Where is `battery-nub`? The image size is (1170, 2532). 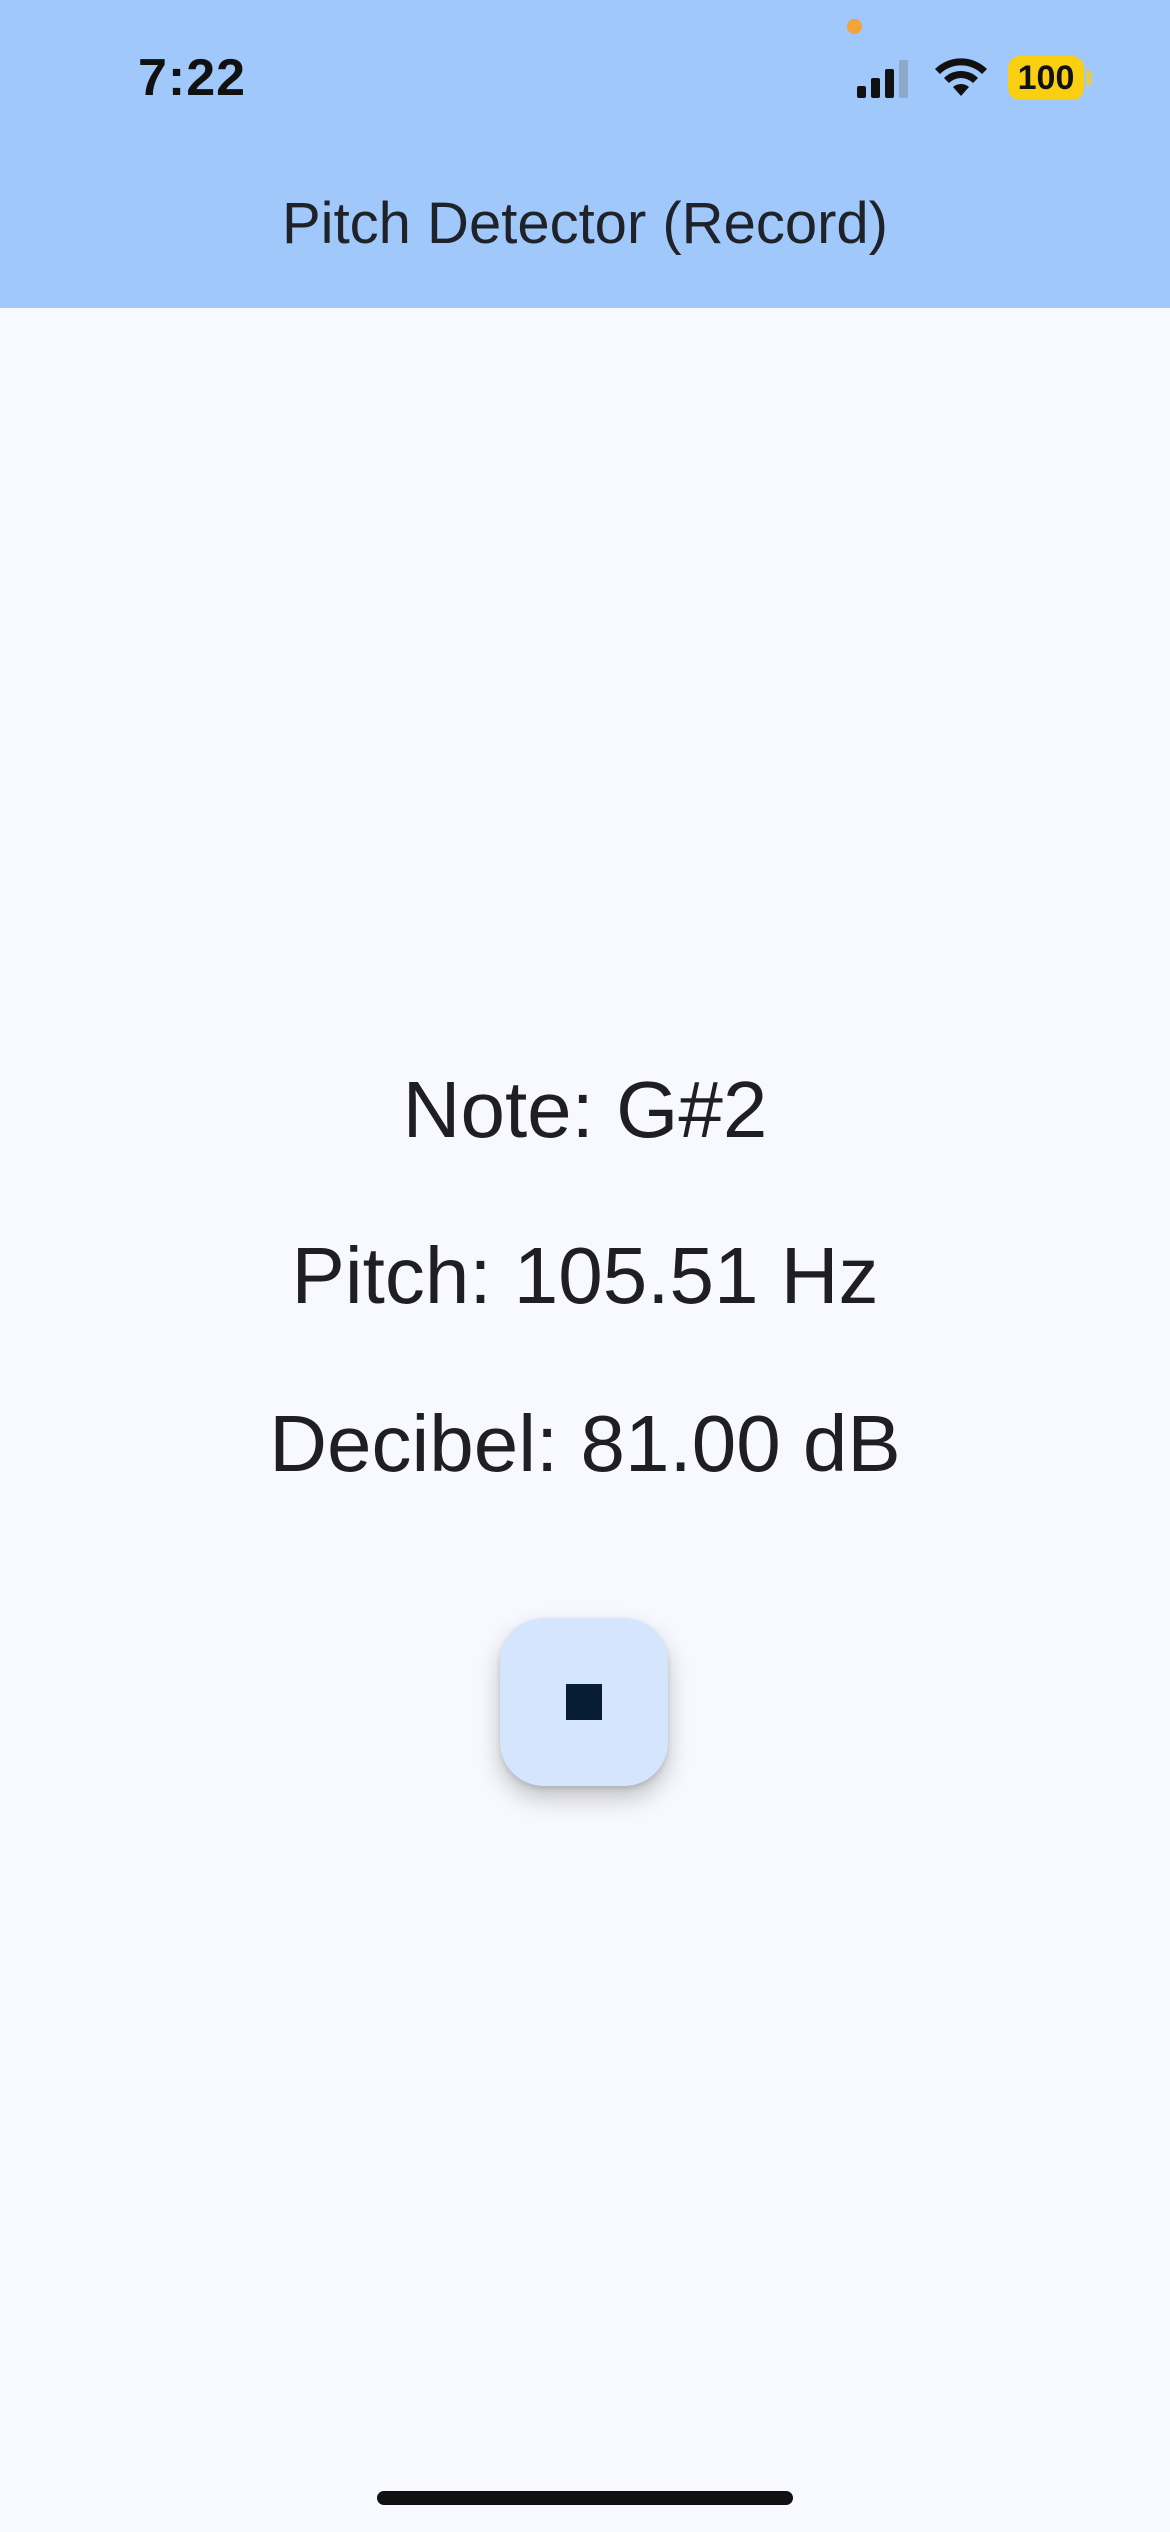
battery-nub is located at coordinates (1089, 78).